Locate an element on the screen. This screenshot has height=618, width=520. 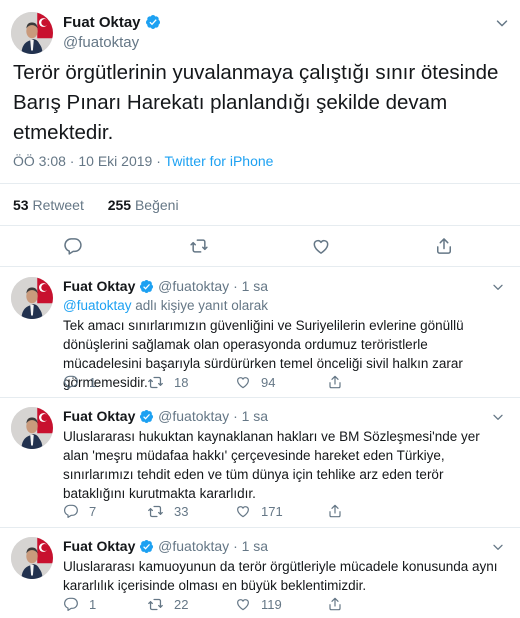
retweet-label: Retweet is located at coordinates (58, 205).